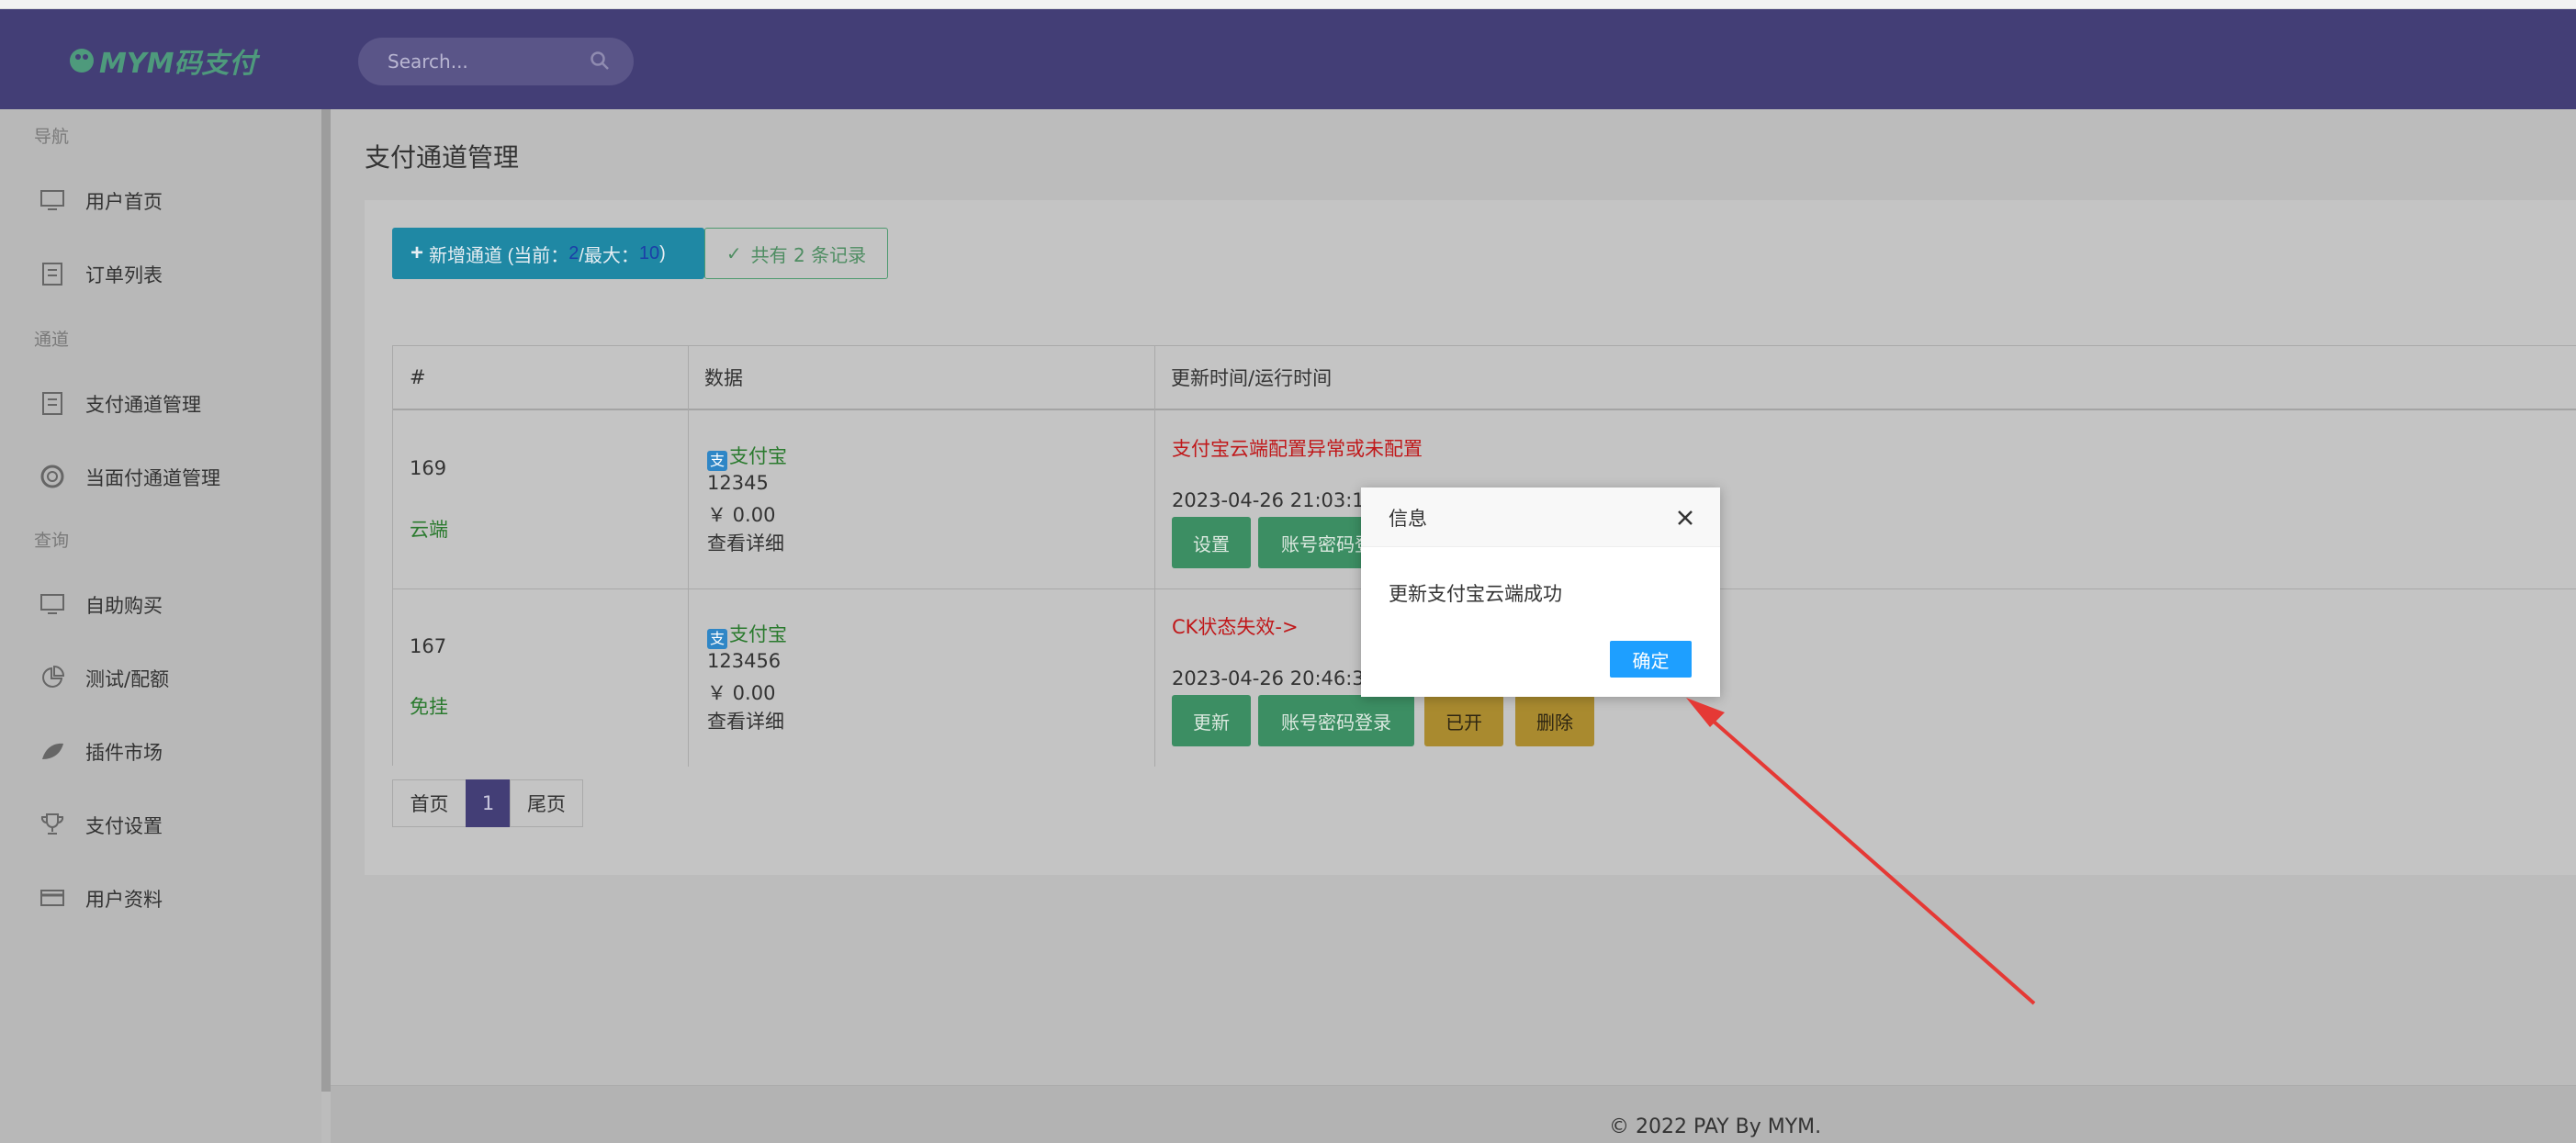  What do you see at coordinates (124, 900) in the screenshot?
I see `sidebar-item-label: 用户资料` at bounding box center [124, 900].